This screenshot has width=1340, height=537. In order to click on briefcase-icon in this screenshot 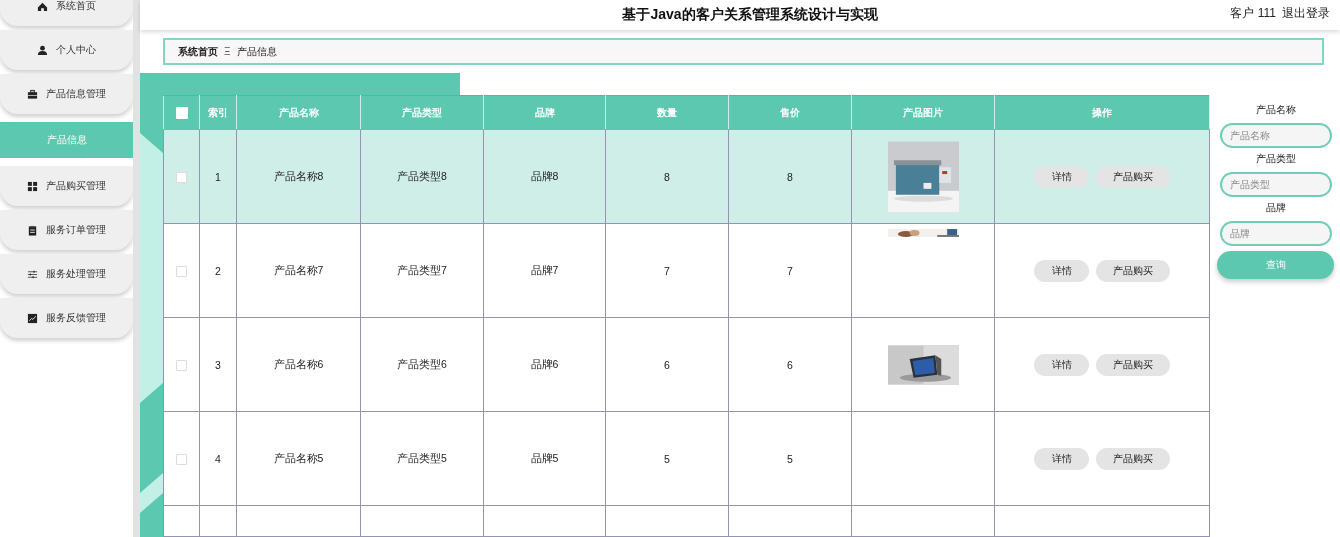, I will do `click(32, 94)`.